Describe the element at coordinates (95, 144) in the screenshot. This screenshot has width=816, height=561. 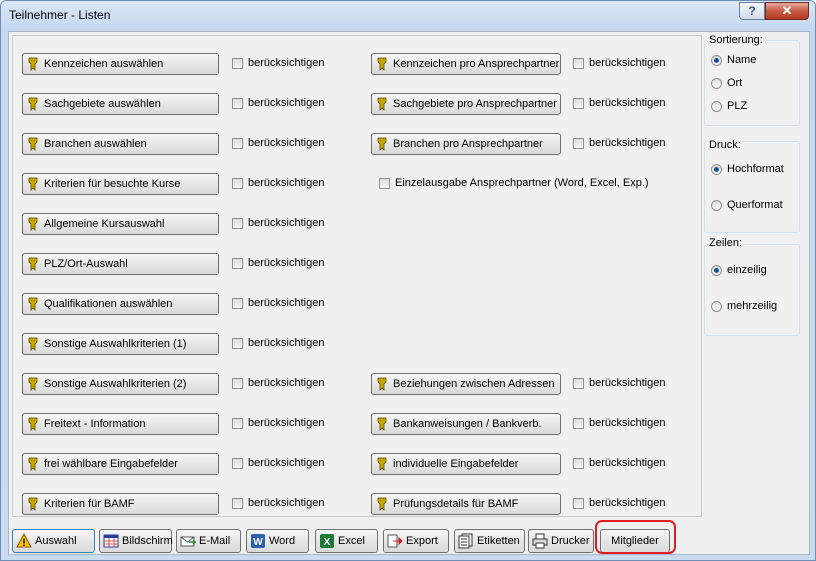
I see `button-label: Branchen auswählen` at that location.